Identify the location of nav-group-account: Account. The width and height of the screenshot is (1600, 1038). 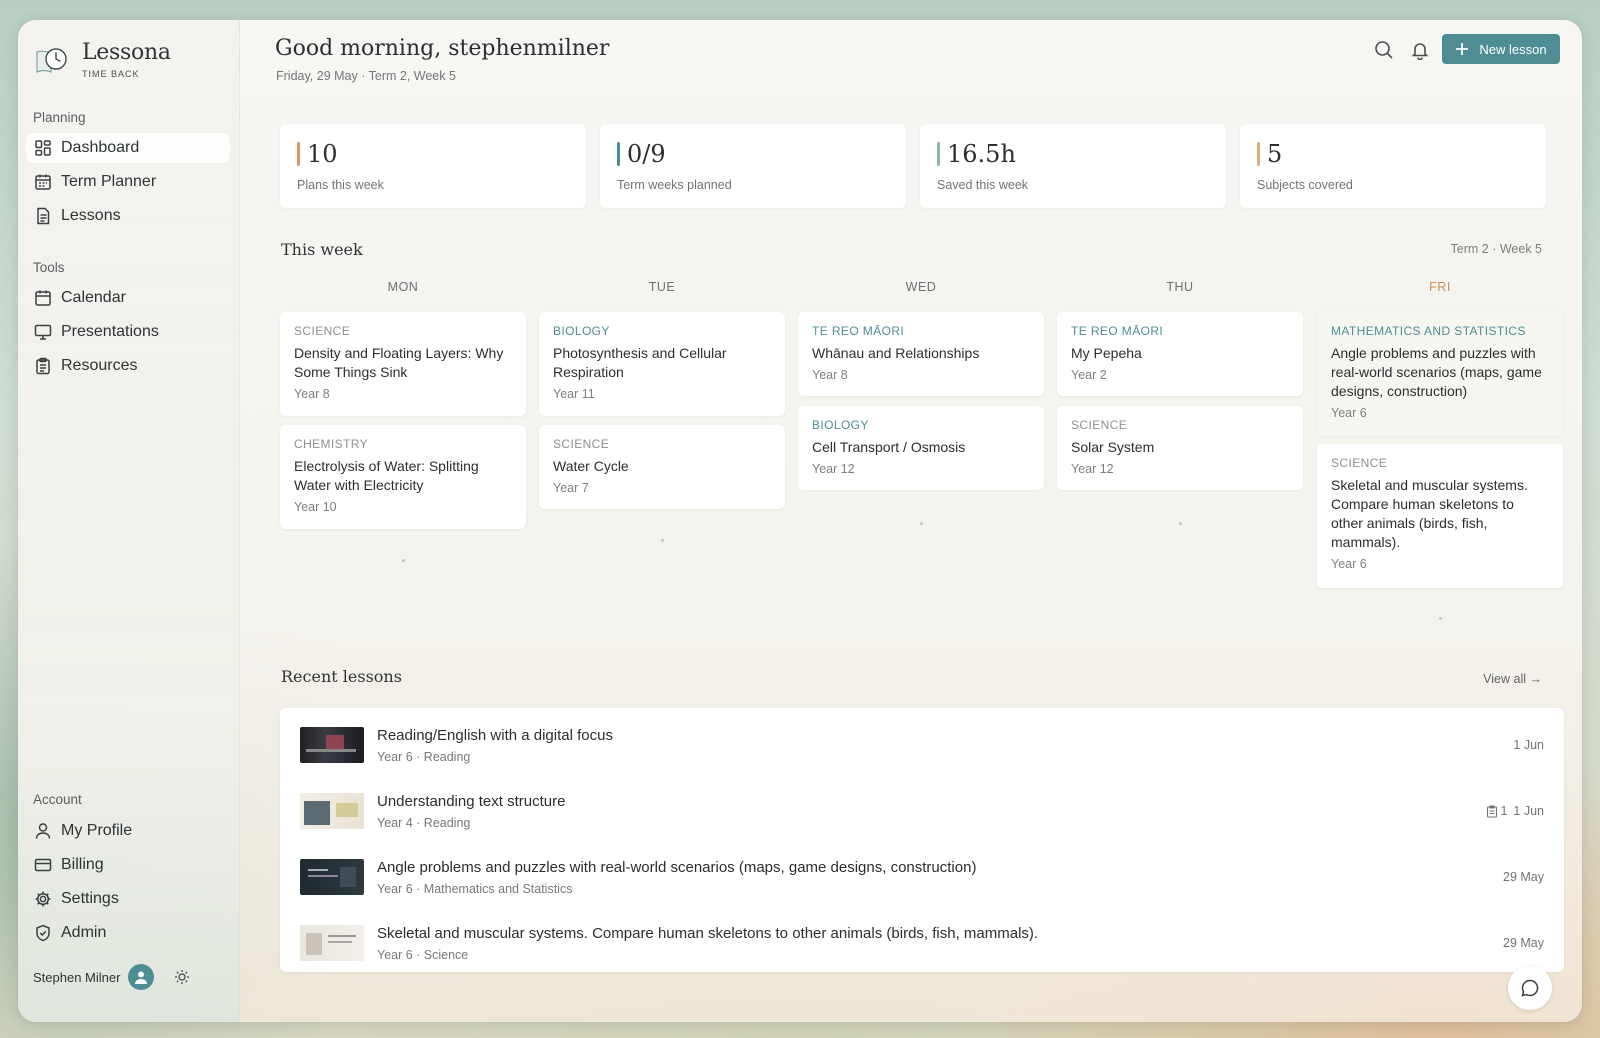
(57, 799).